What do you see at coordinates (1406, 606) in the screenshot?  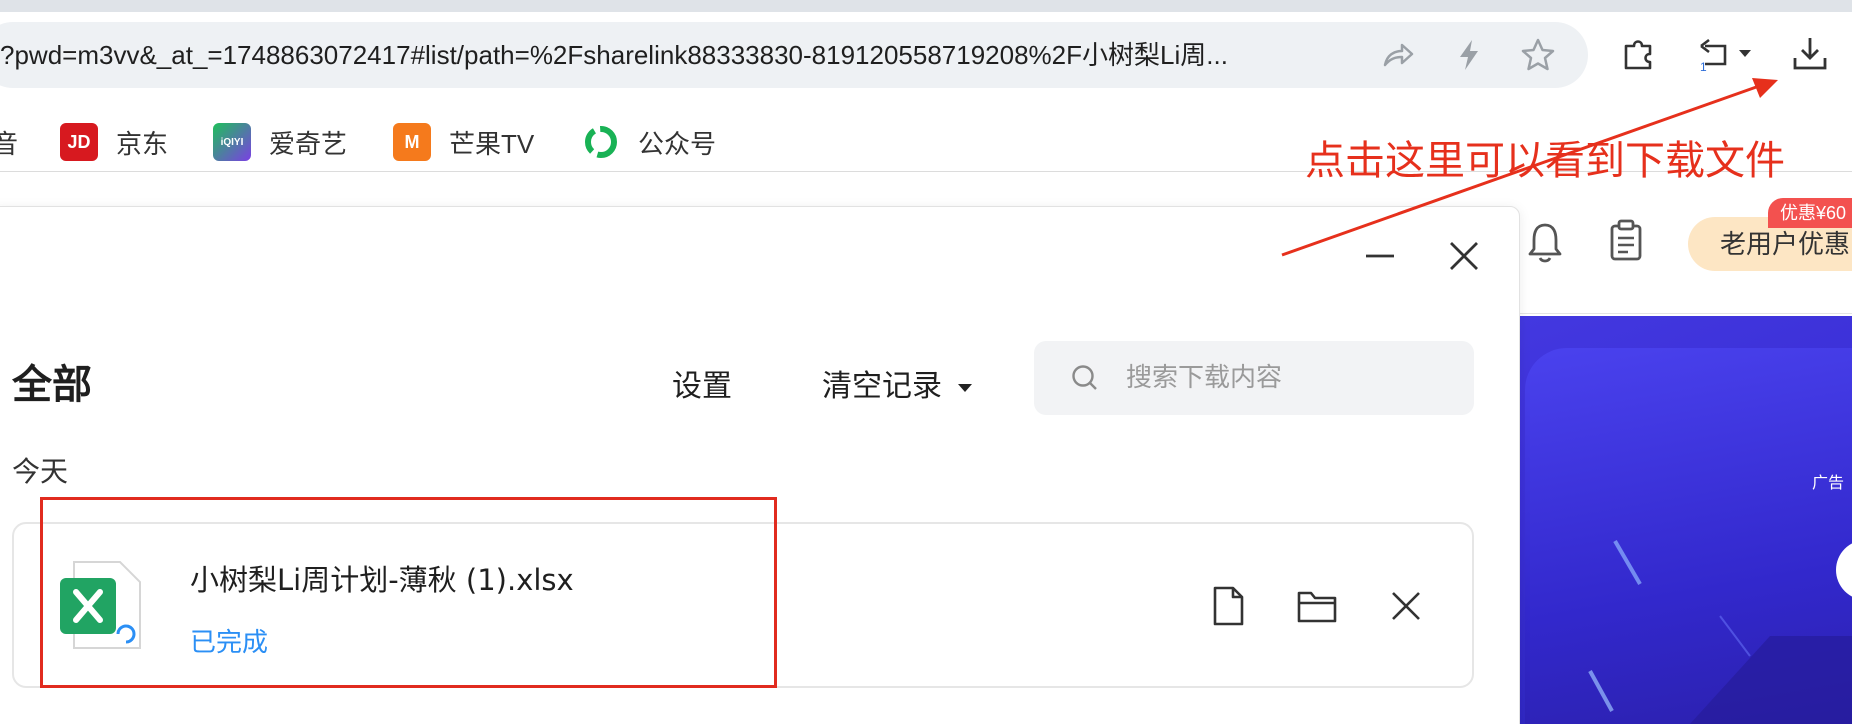 I see `remove-download-icon` at bounding box center [1406, 606].